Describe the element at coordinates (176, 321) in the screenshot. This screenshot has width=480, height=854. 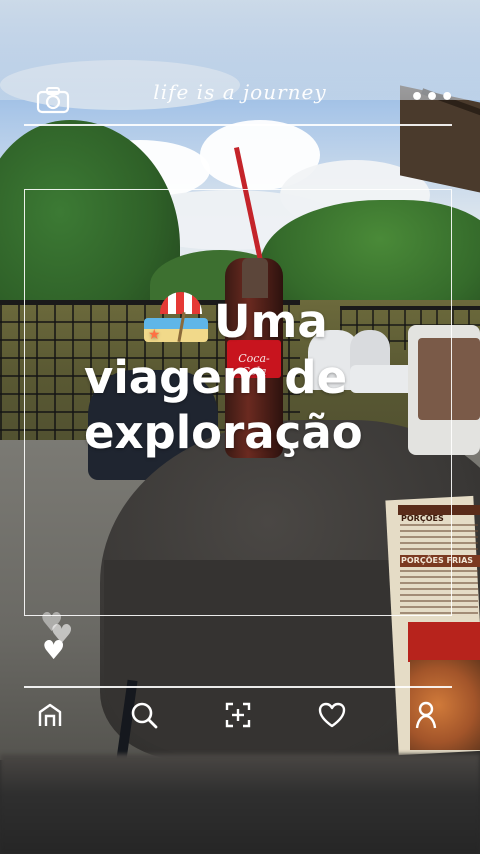
I see `beach-umbrella-icon: ★` at that location.